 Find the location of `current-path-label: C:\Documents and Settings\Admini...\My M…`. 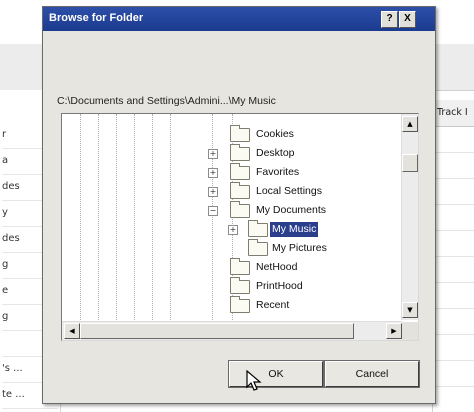

current-path-label: C:\Documents and Settings\Admini...\My M… is located at coordinates (166, 101).